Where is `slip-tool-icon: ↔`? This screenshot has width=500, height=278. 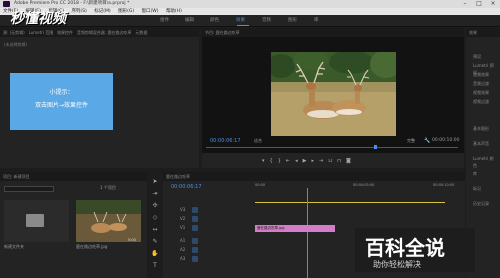
slip-tool-icon: ↔ is located at coordinates (155, 230).